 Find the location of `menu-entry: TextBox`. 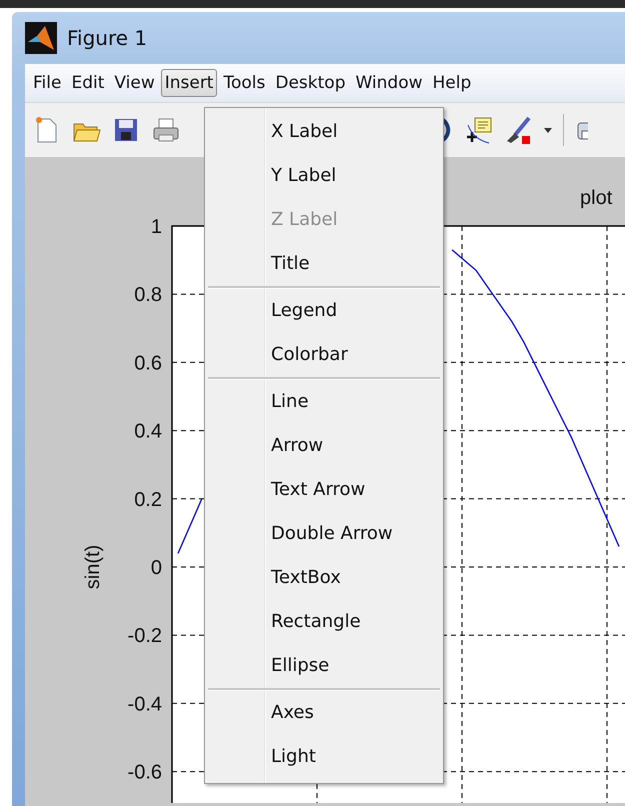

menu-entry: TextBox is located at coordinates (324, 578).